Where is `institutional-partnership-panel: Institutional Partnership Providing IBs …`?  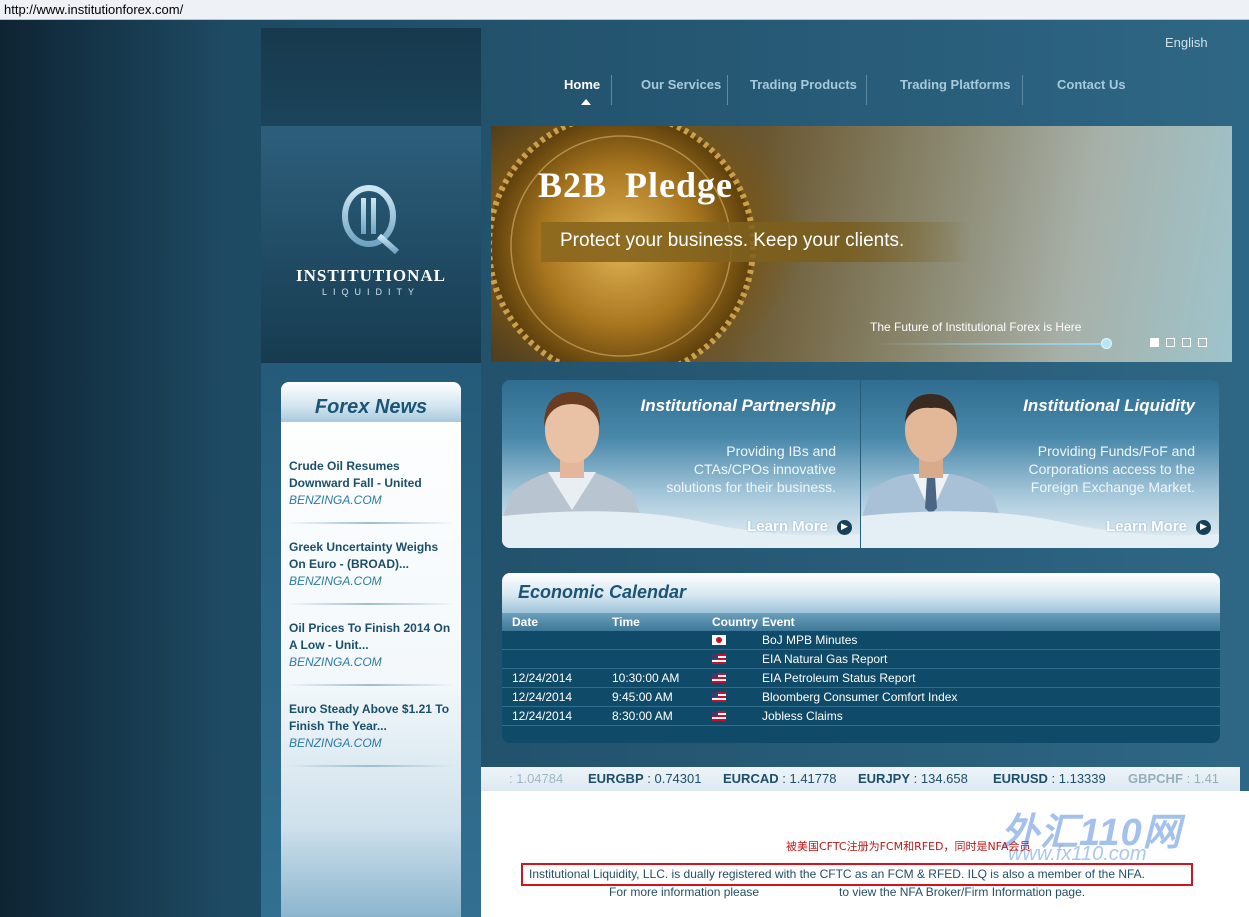 institutional-partnership-panel: Institutional Partnership Providing IBs … is located at coordinates (681, 464).